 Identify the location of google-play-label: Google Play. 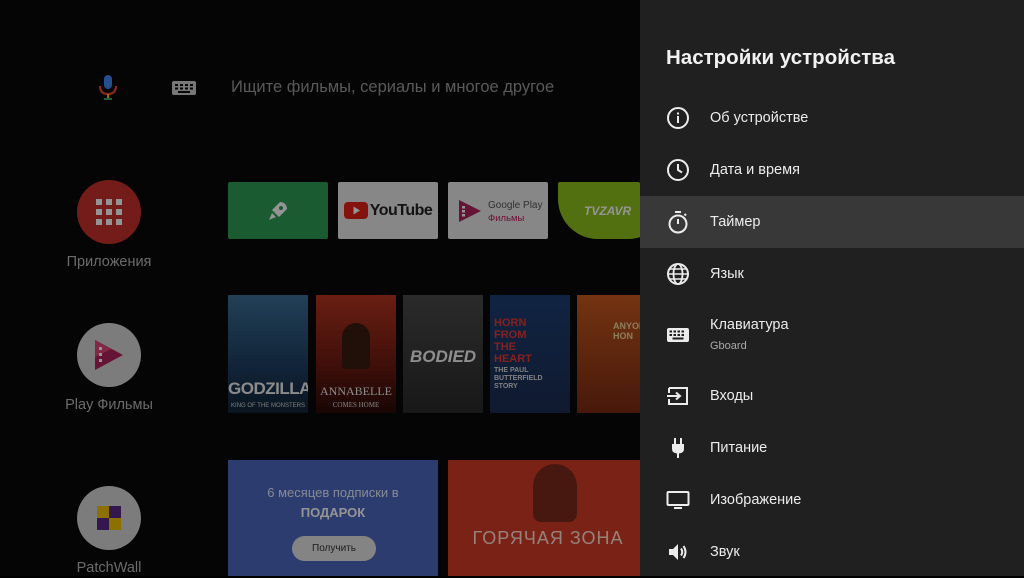
(515, 205).